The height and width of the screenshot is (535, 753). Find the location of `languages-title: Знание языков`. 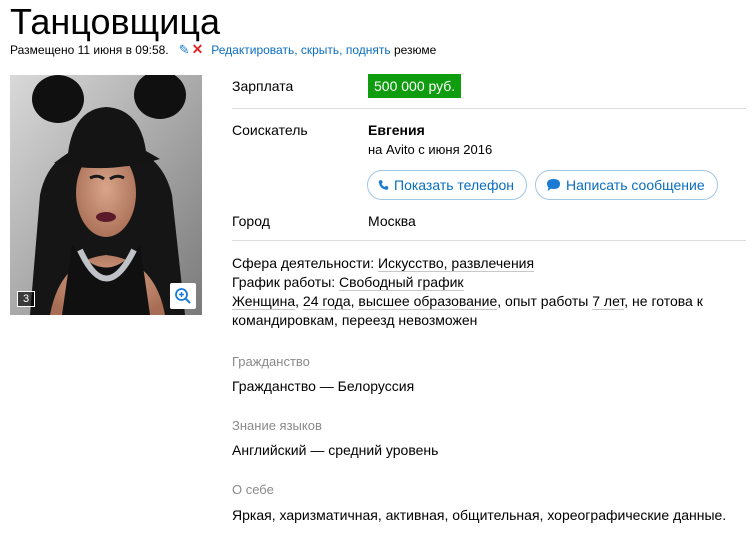

languages-title: Знание языков is located at coordinates (277, 425).